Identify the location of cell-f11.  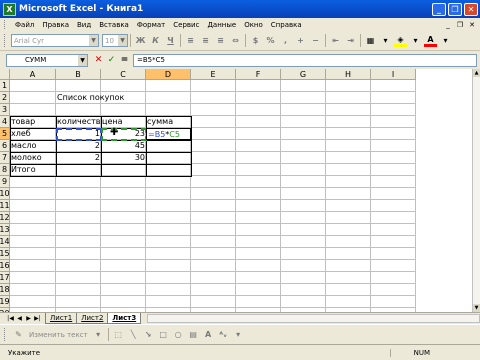
(258, 206).